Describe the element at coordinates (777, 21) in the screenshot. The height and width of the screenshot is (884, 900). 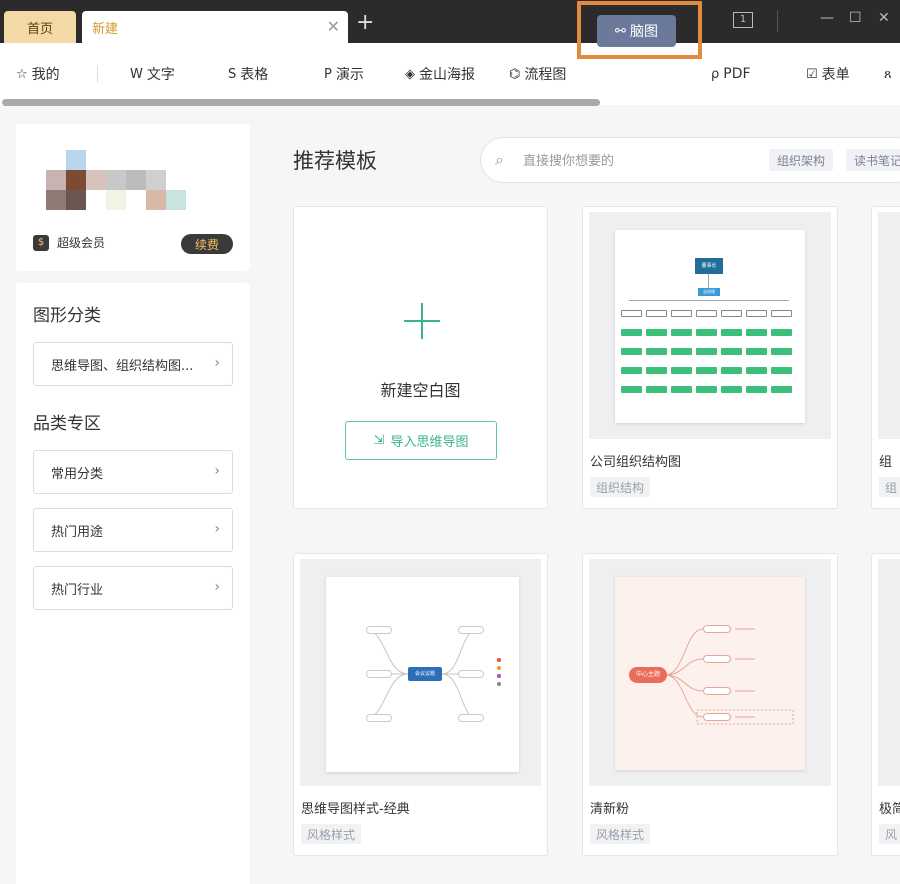
I see `window-divider` at that location.